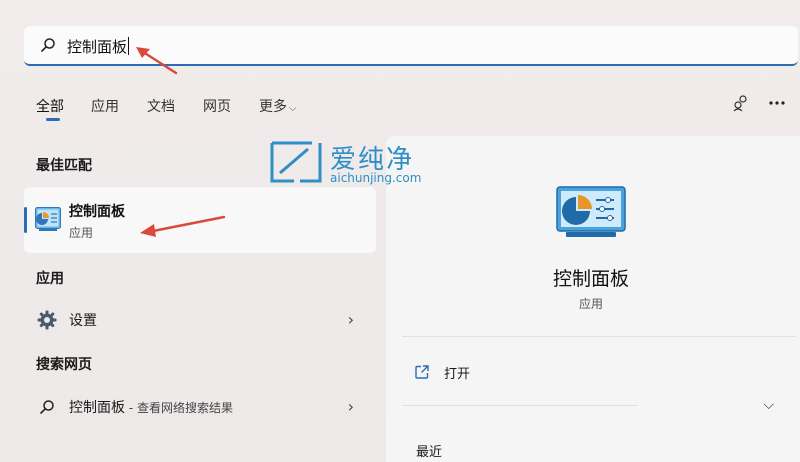  Describe the element at coordinates (422, 372) in the screenshot. I see `open-external-icon` at that location.